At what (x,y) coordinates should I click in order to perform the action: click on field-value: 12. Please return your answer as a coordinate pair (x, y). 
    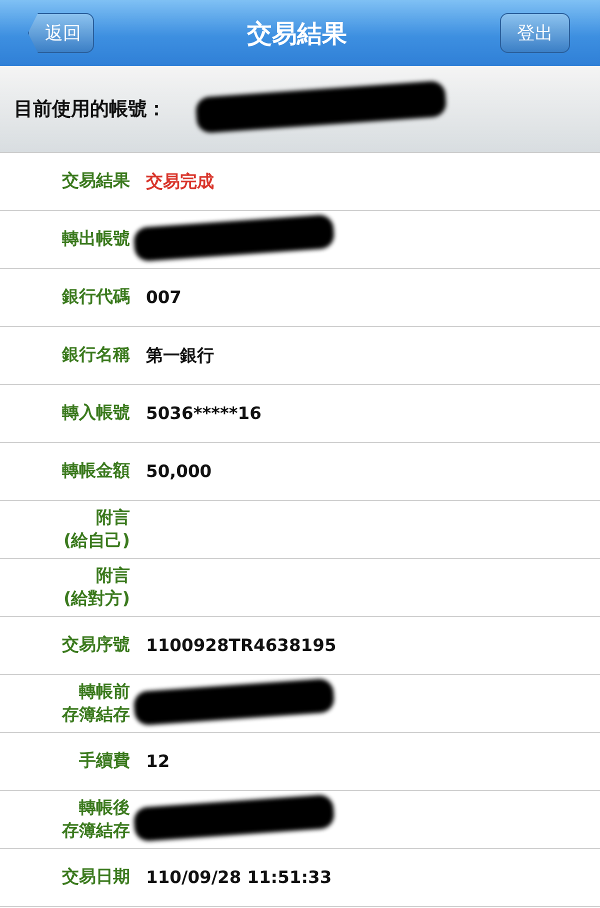
    Looking at the image, I should click on (158, 762).